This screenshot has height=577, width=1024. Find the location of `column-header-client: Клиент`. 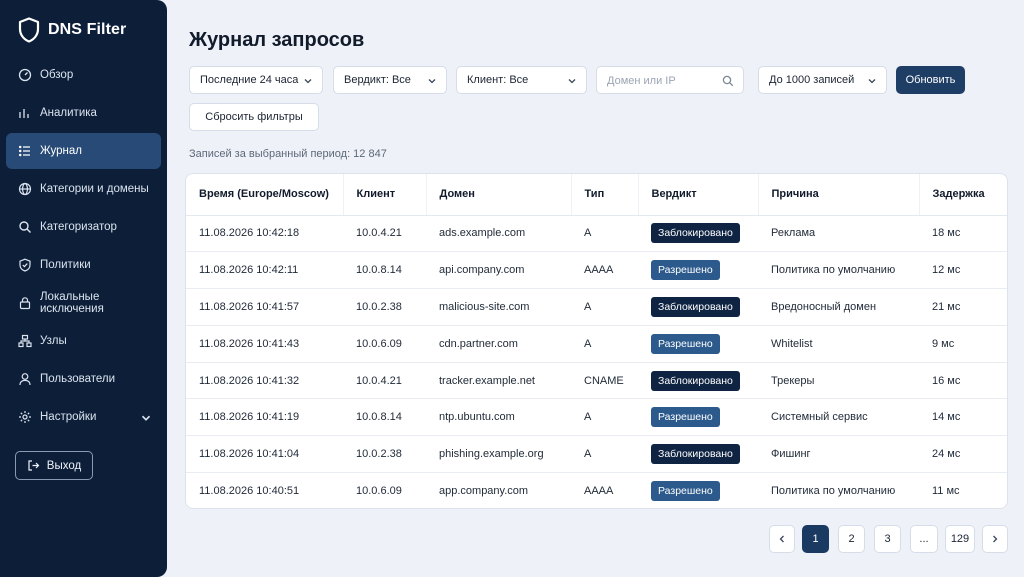

column-header-client: Клиент is located at coordinates (385, 195).